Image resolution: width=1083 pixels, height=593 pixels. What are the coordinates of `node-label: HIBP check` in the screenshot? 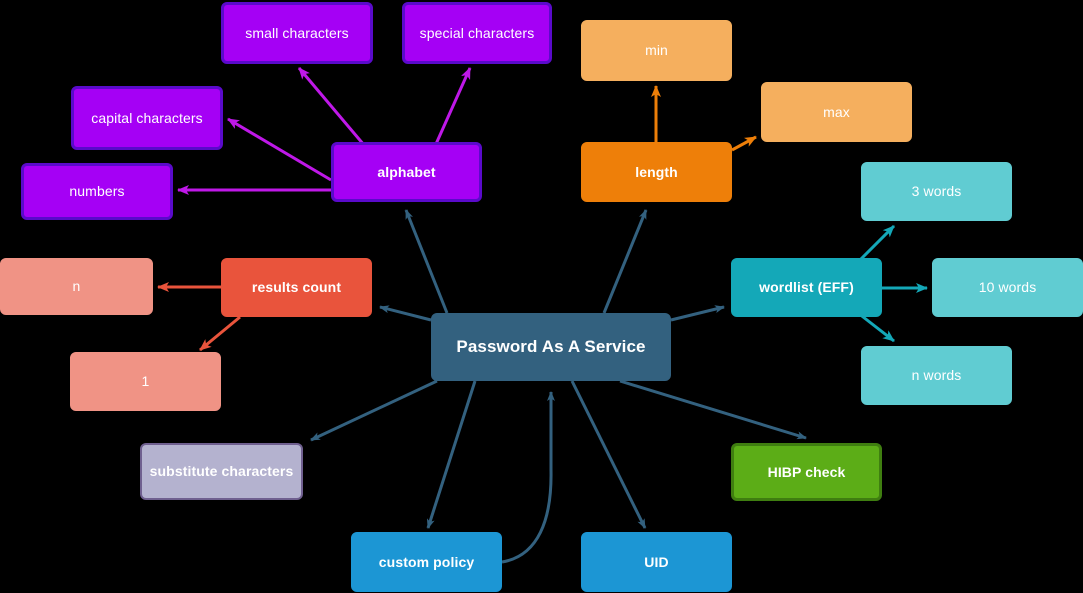 It's located at (806, 471).